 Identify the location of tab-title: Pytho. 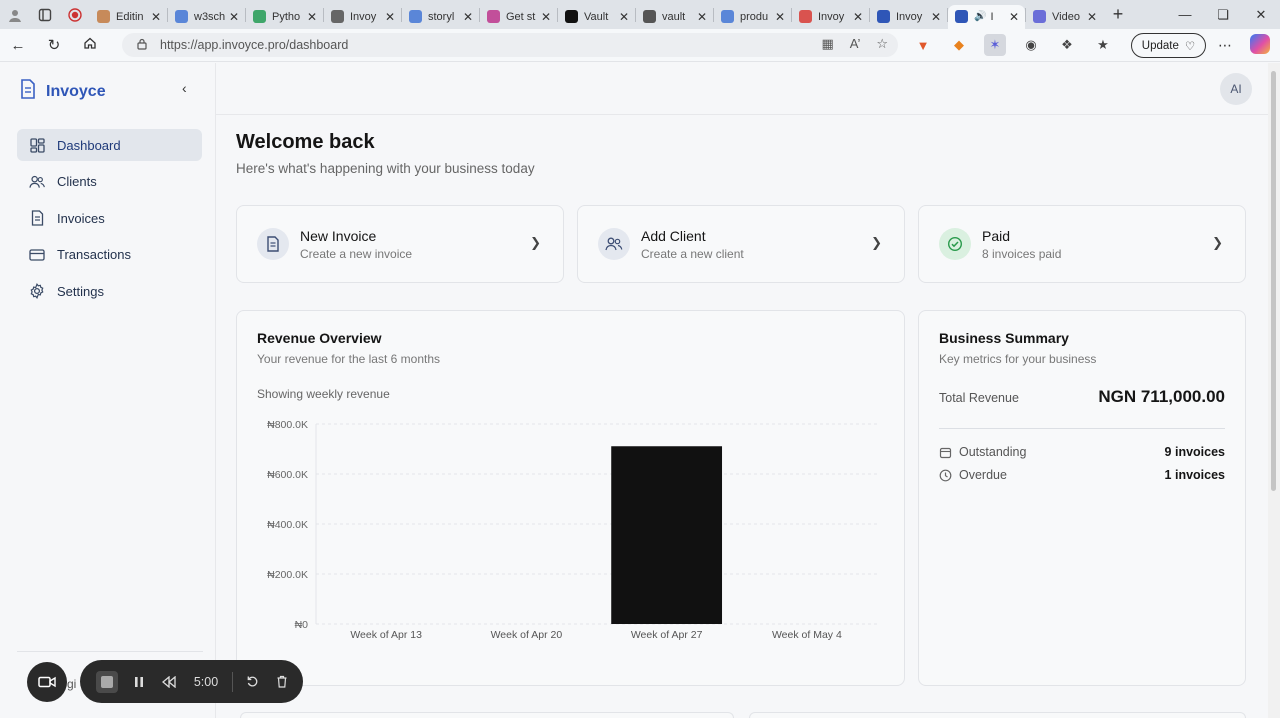
(286, 16).